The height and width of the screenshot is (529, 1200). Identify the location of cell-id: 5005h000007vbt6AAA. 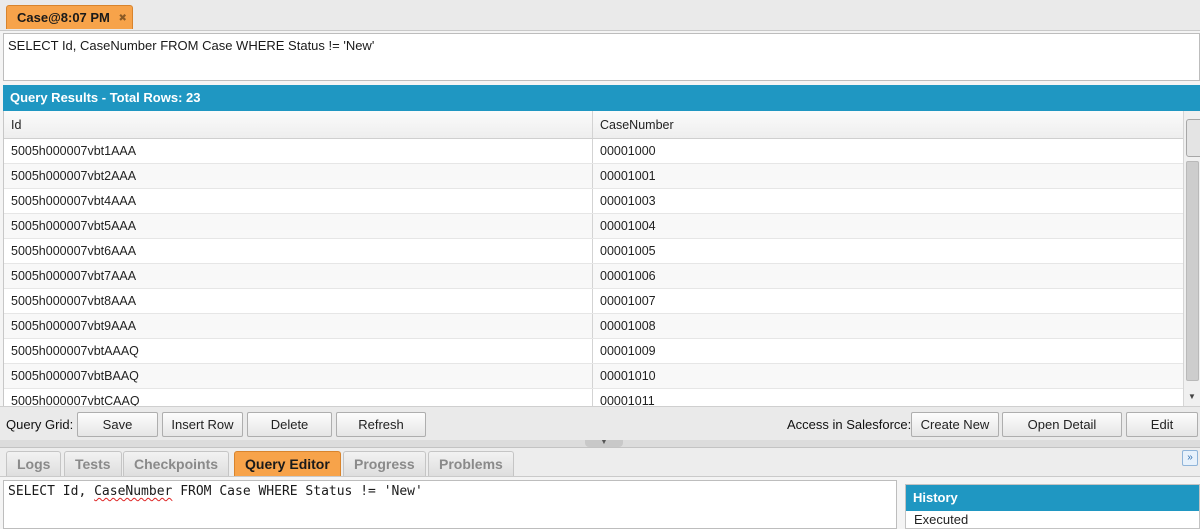
(298, 251).